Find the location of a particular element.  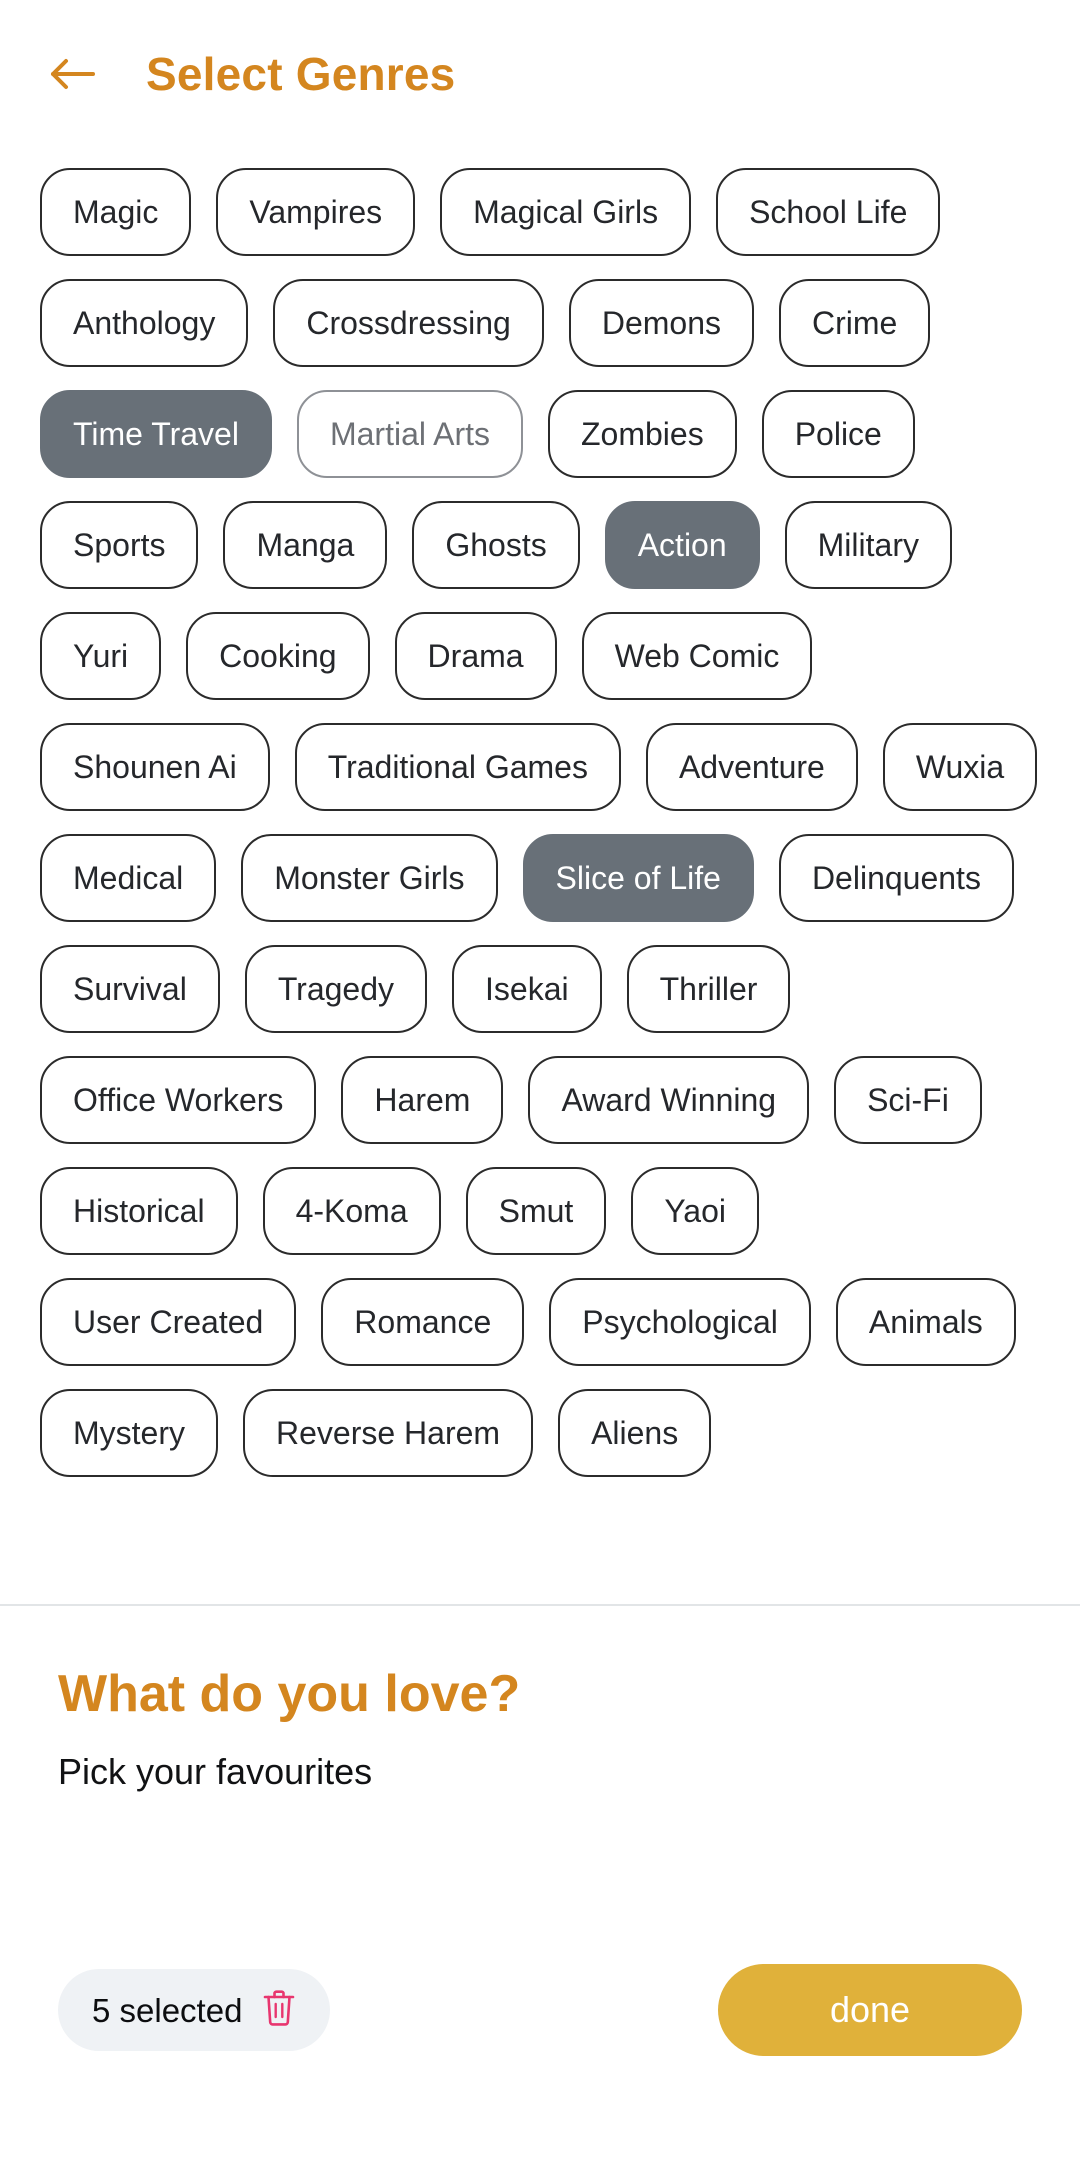

genre-chip-label: Magic is located at coordinates (116, 212).